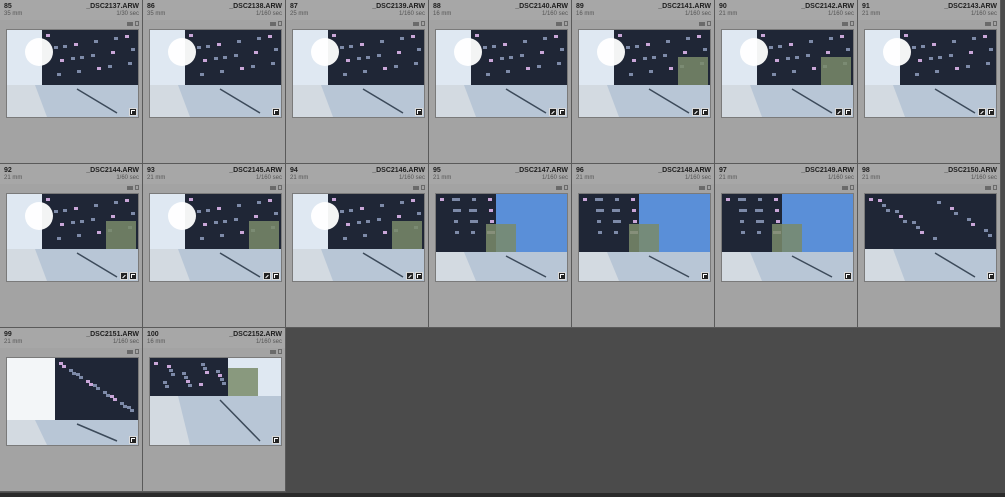 This screenshot has width=1005, height=497. I want to click on photo-cell: 95 _DSC2147.ARW 21 mm 1/160 sec, so click(500, 246).